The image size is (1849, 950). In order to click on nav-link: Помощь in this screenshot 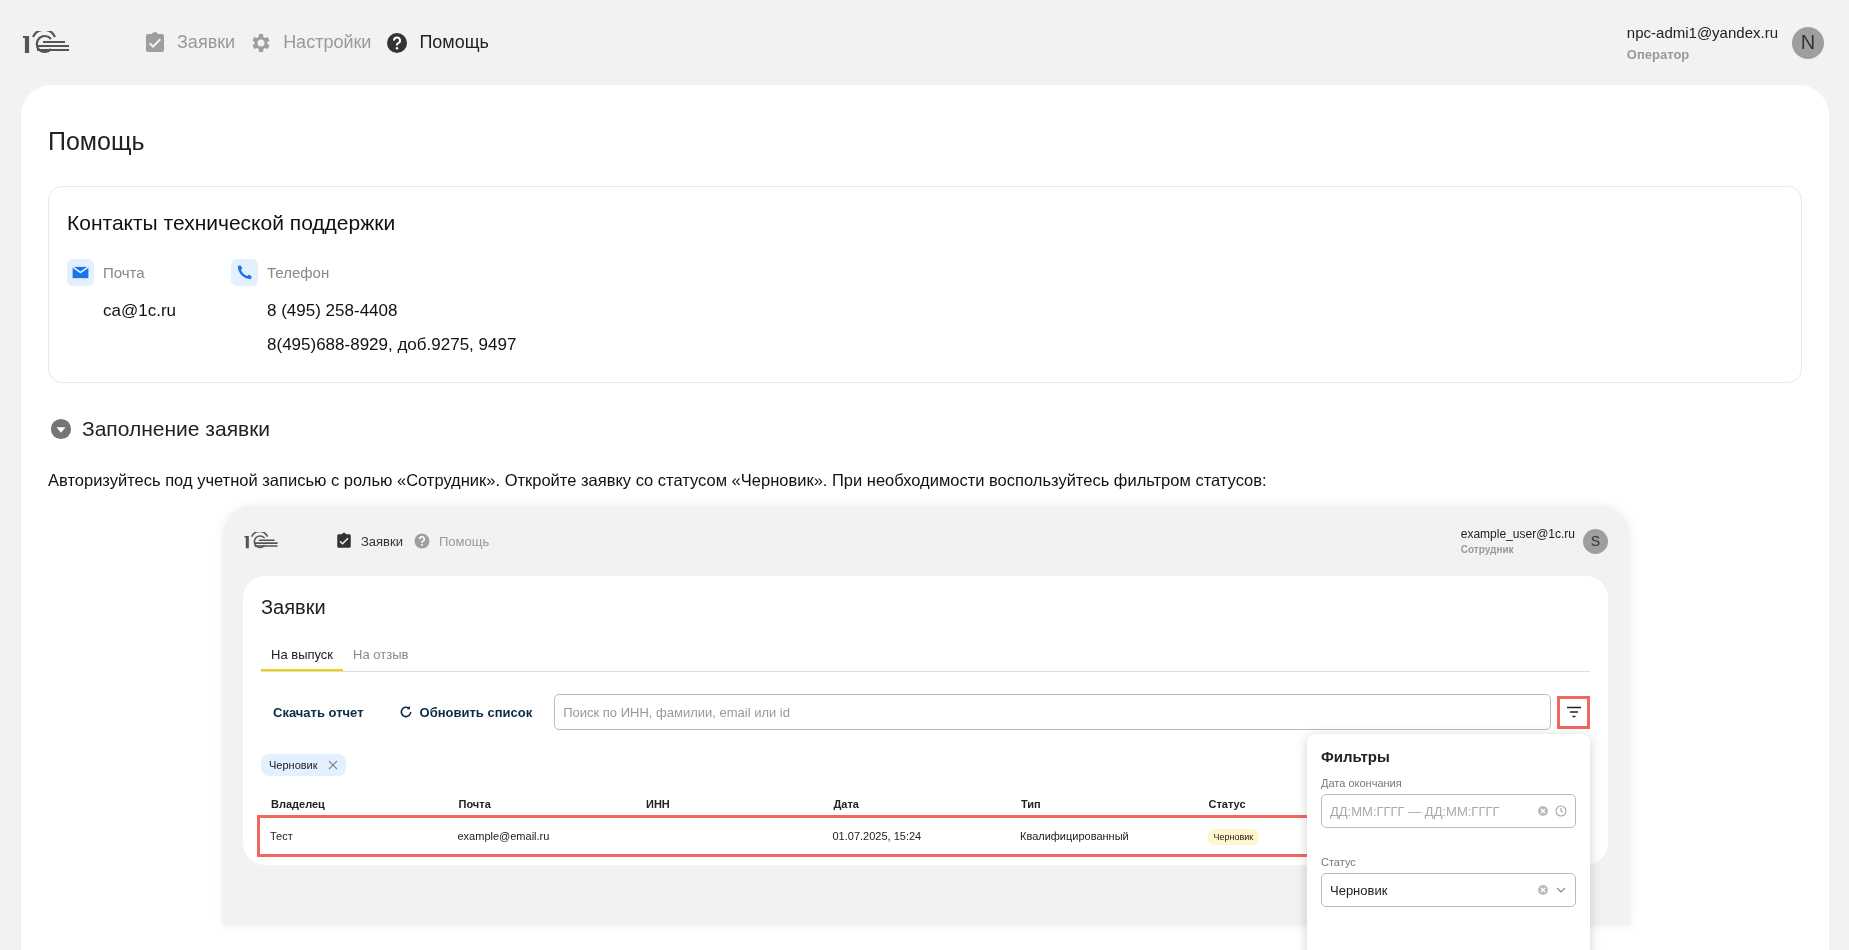, I will do `click(437, 42)`.